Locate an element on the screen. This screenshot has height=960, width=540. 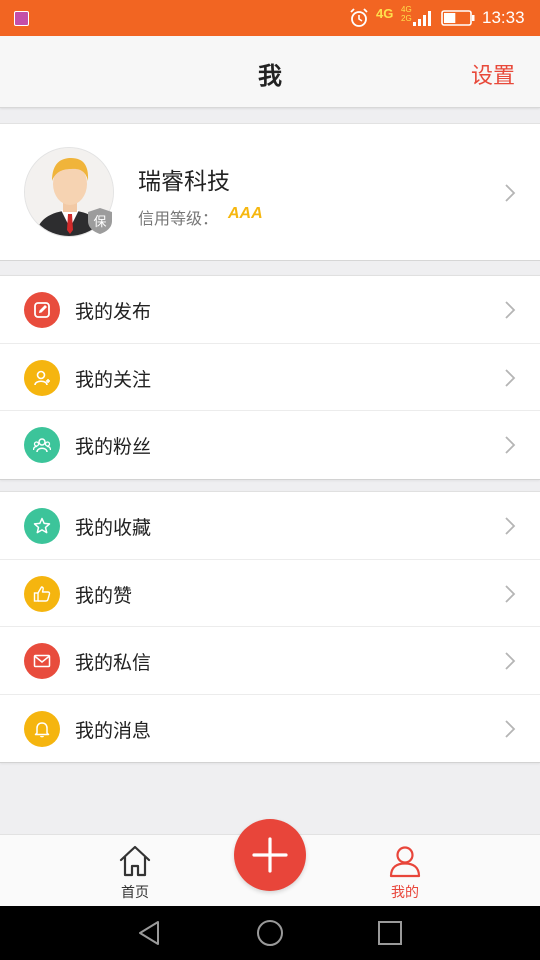
svg-text: 保 is located at coordinates (99, 222).